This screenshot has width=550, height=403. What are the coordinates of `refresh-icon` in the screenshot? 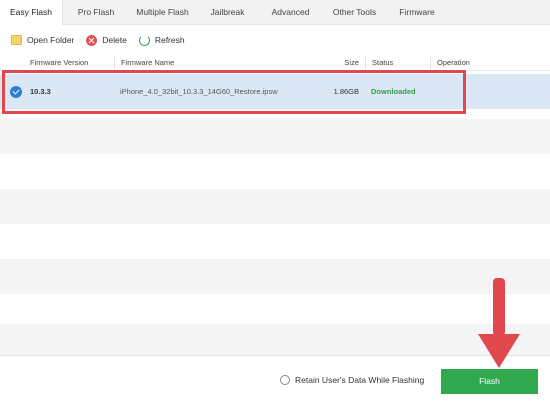 It's located at (144, 40).